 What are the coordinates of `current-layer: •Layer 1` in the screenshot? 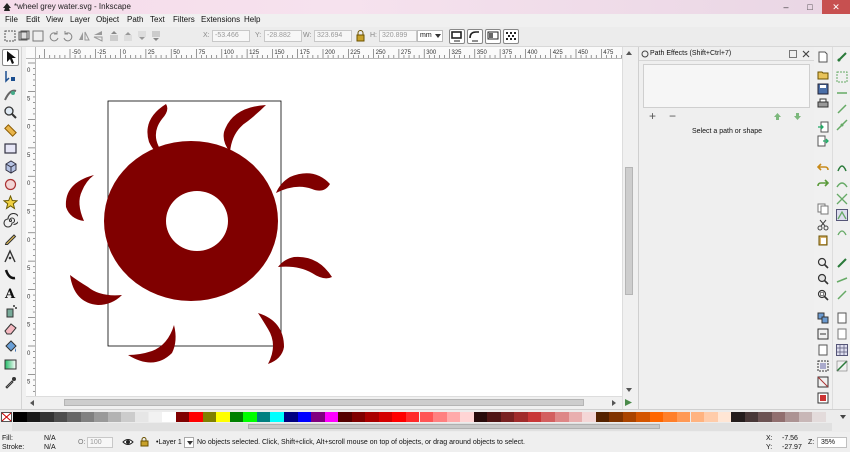 It's located at (169, 442).